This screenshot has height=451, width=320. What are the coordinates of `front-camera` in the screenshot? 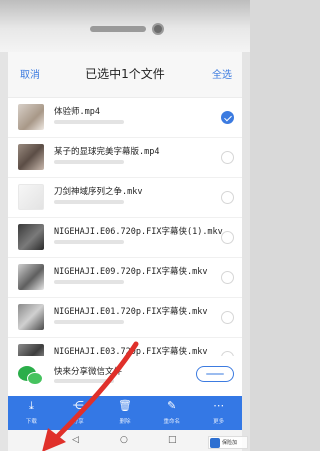 It's located at (158, 29).